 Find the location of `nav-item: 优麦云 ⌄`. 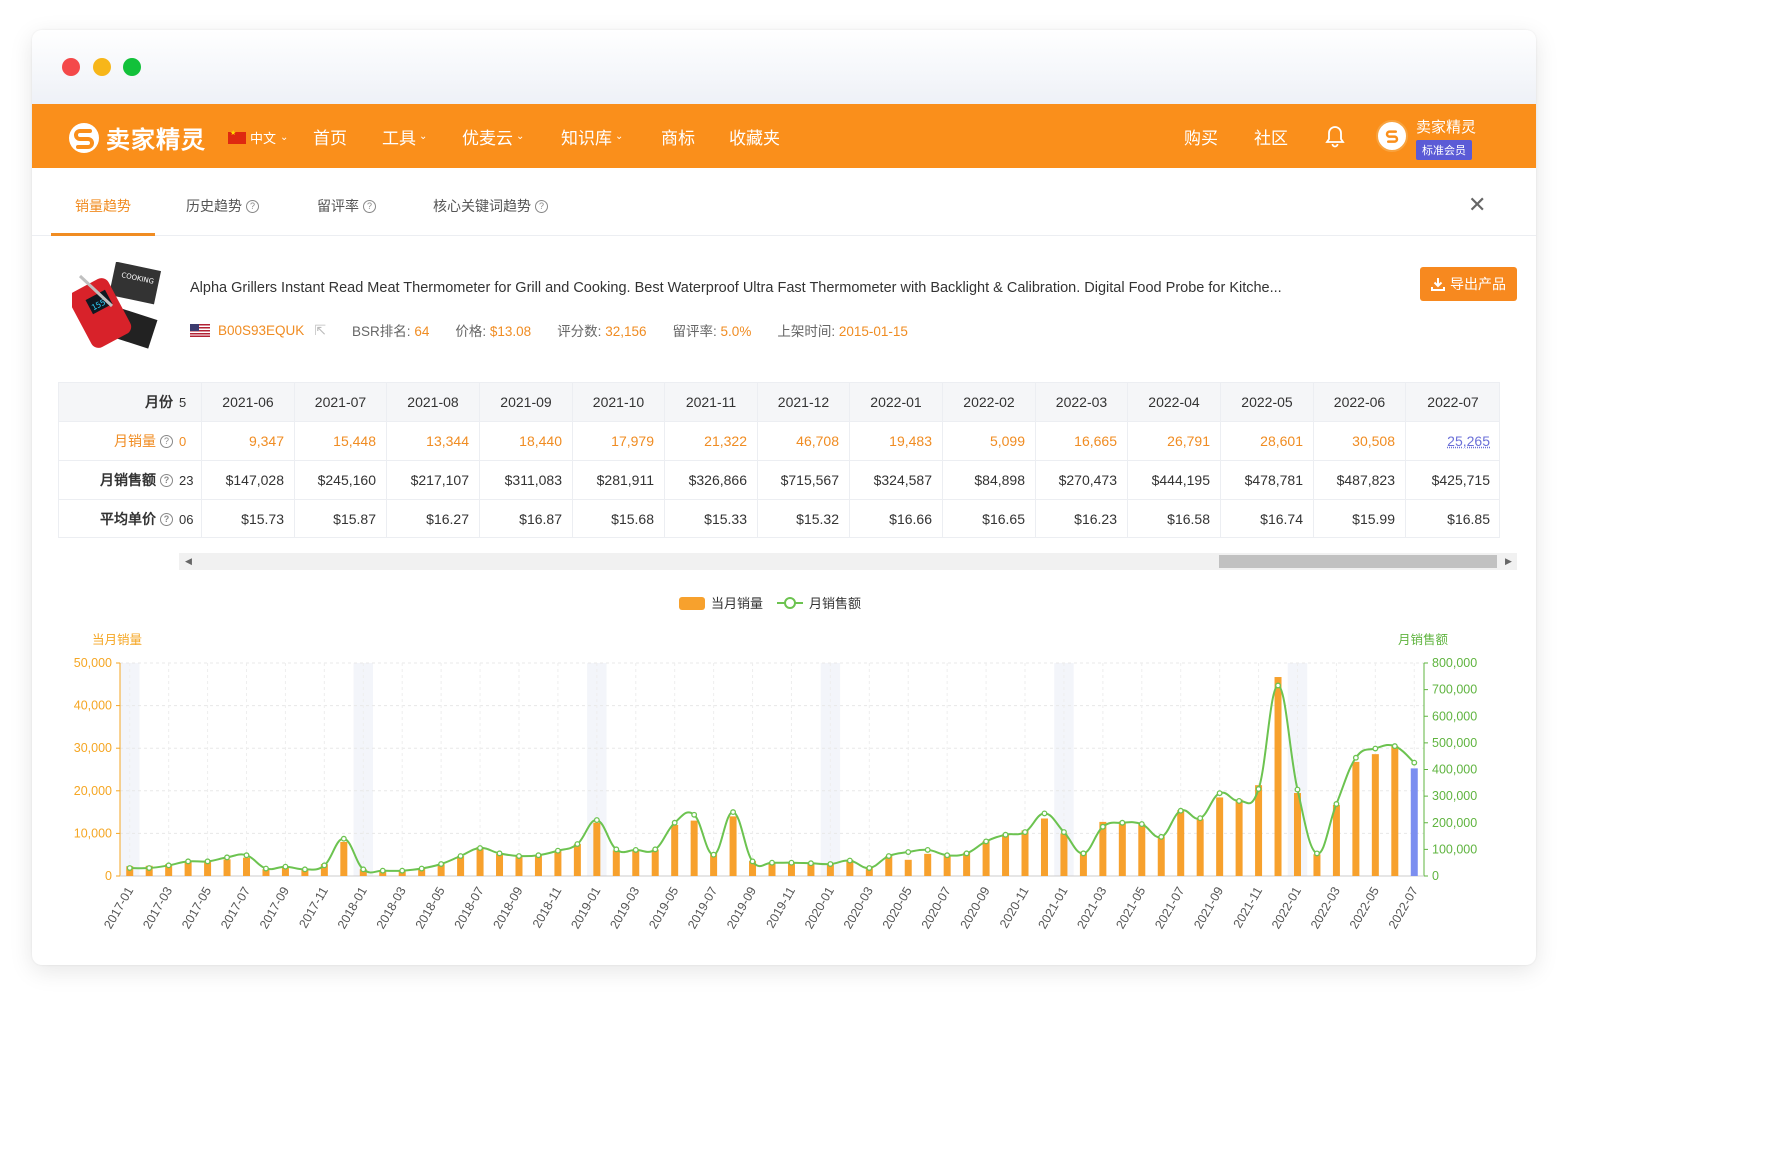

nav-item: 优麦云 ⌄ is located at coordinates (493, 136).